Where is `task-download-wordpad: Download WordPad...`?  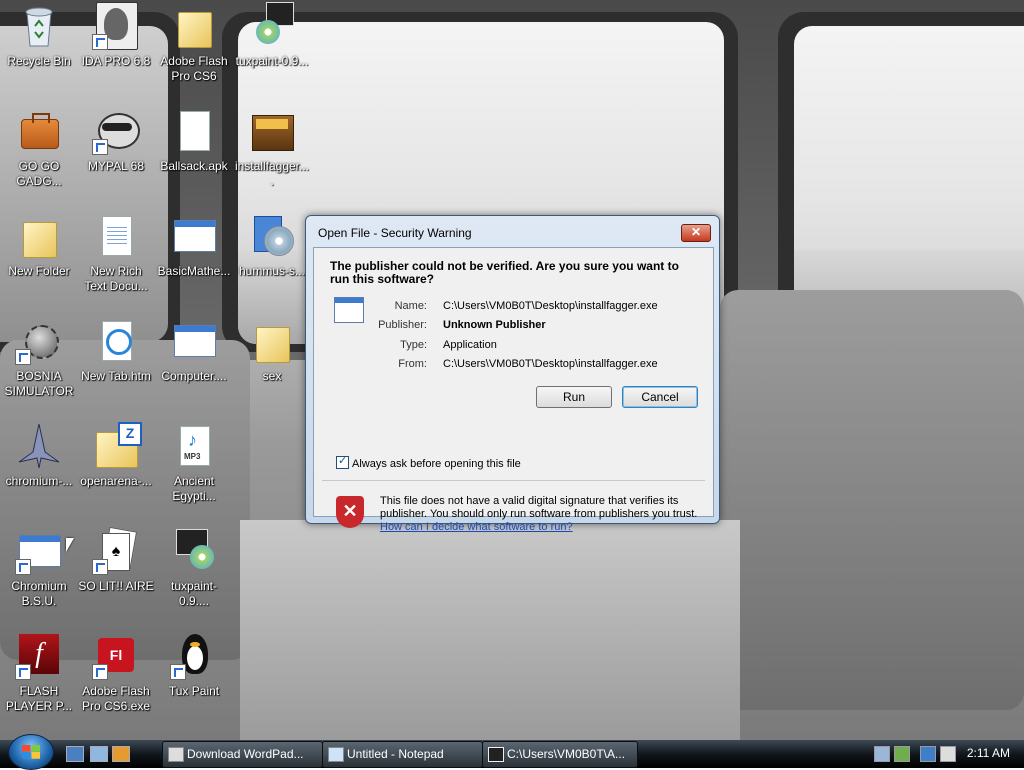
task-download-wordpad: Download WordPad... is located at coordinates (242, 754).